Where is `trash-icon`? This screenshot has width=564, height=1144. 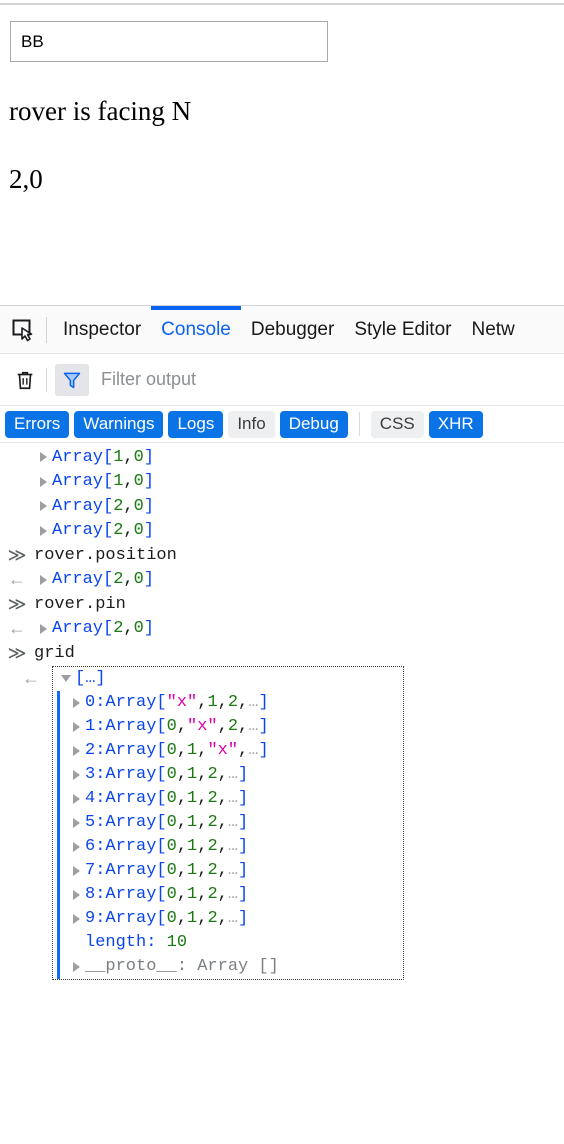 trash-icon is located at coordinates (25, 380).